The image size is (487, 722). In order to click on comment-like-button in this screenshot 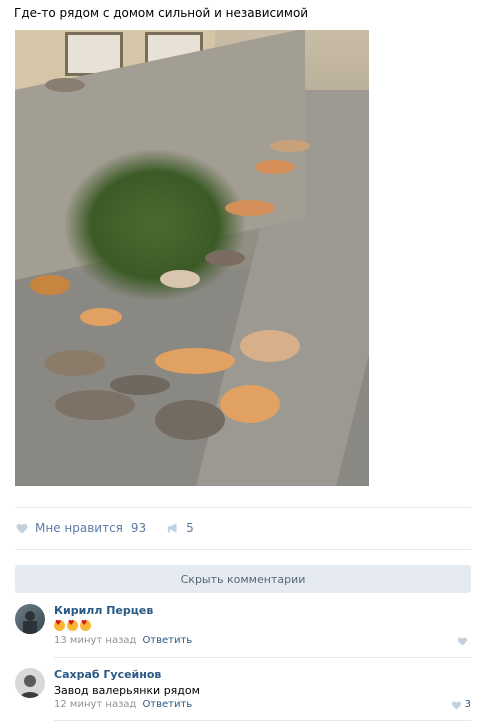, I will do `click(464, 641)`.